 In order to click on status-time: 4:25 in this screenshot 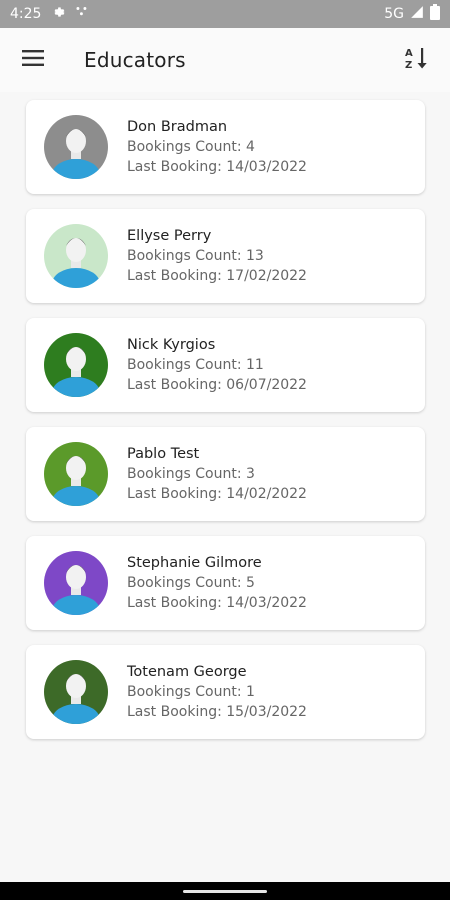, I will do `click(26, 14)`.